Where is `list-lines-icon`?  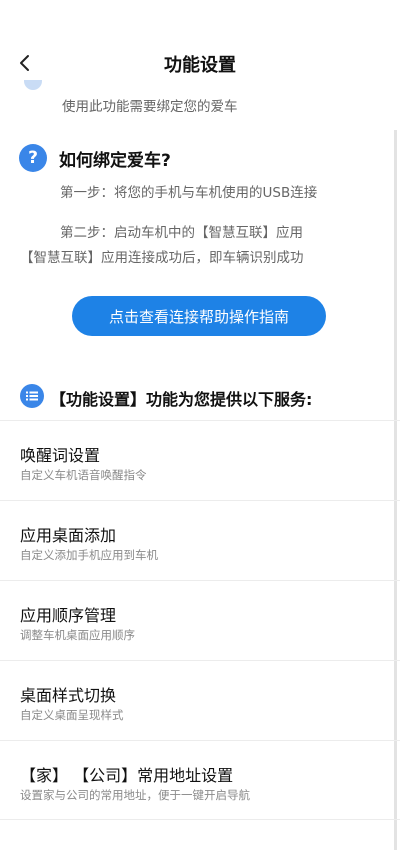 list-lines-icon is located at coordinates (32, 396).